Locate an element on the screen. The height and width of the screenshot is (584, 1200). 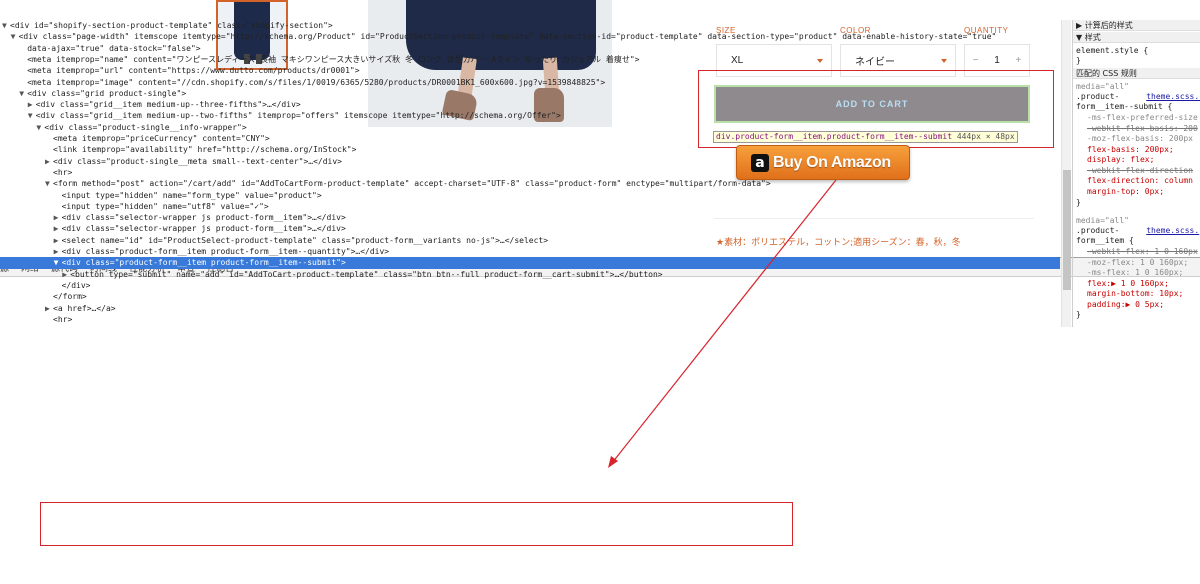
css-property: -ms-flex-preferred-size is located at coordinates (1143, 118).